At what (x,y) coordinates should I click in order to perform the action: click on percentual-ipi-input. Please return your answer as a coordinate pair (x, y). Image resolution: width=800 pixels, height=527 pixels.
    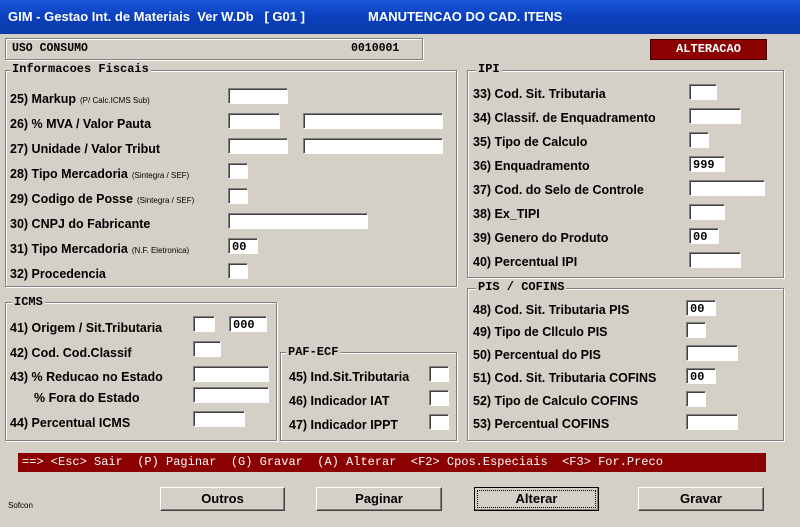
    Looking at the image, I should click on (715, 260).